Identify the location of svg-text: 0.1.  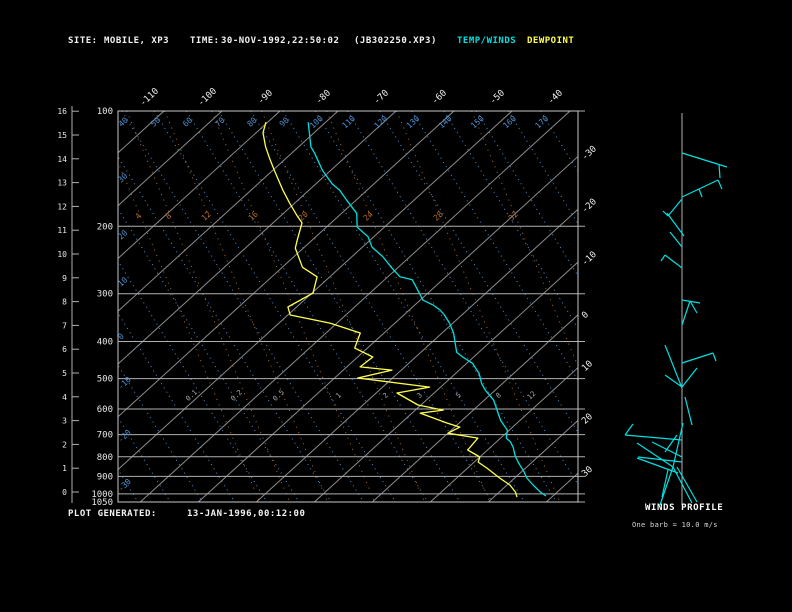
(191, 395).